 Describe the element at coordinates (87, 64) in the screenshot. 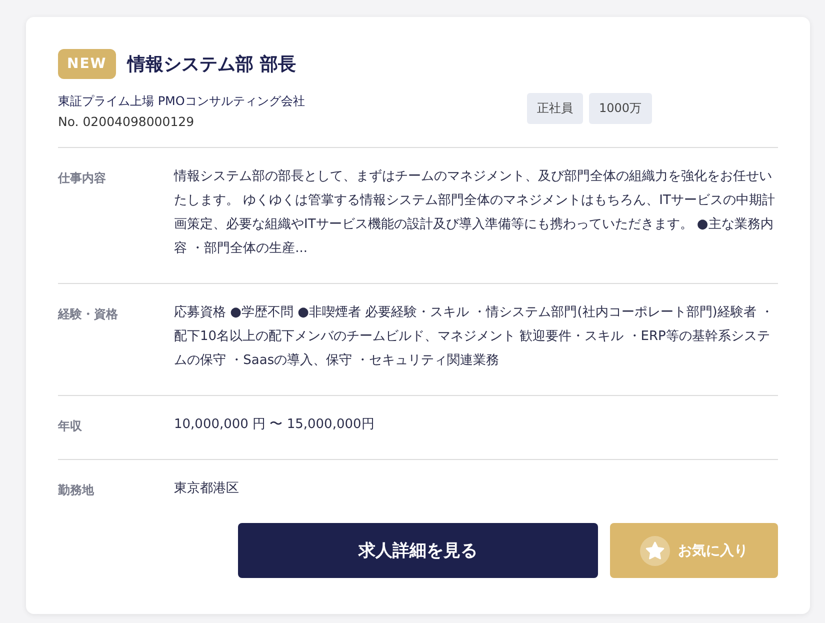

I see `new-badge: NEW` at that location.